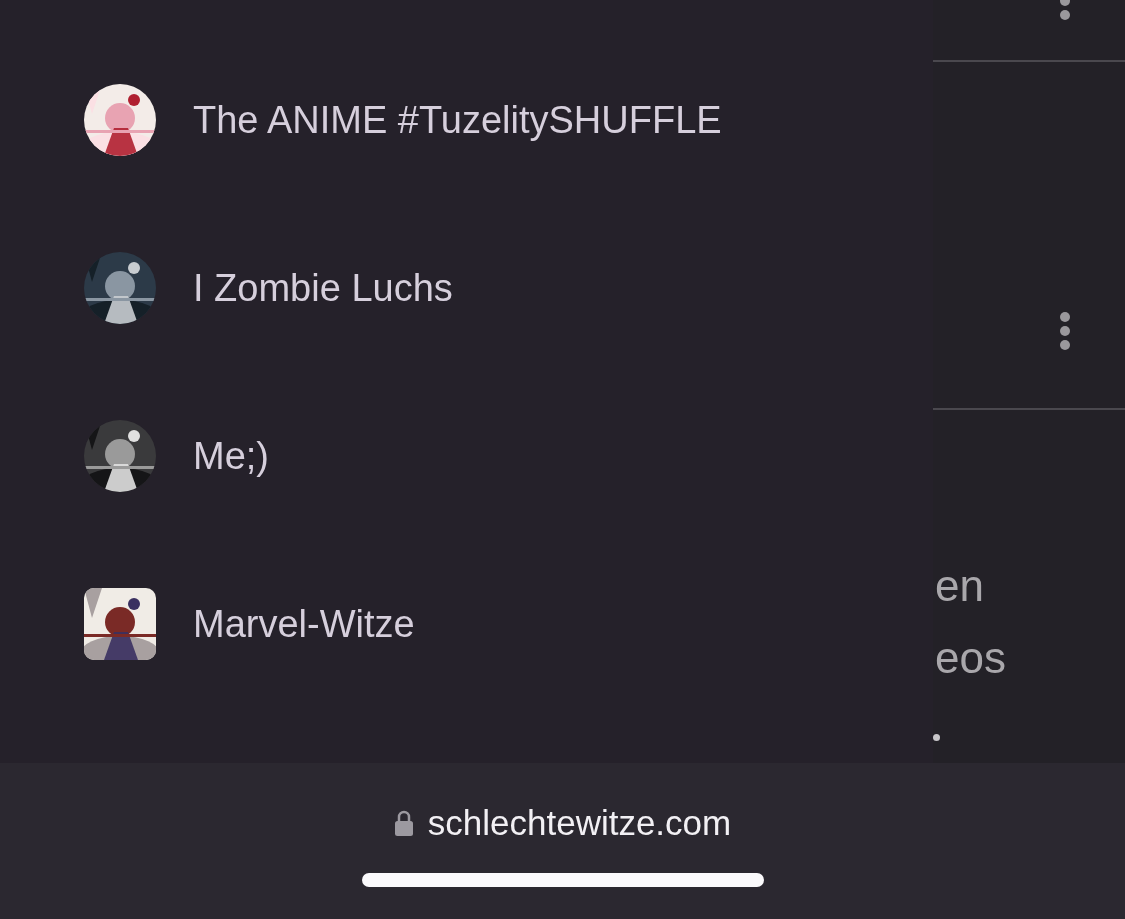  I want to click on more-icon, so click(1065, 331).